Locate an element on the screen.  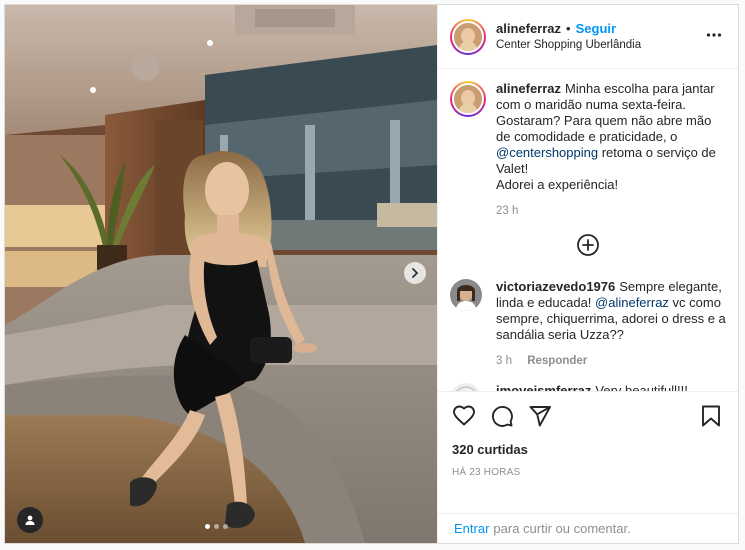
comment-button is located at coordinates (502, 416).